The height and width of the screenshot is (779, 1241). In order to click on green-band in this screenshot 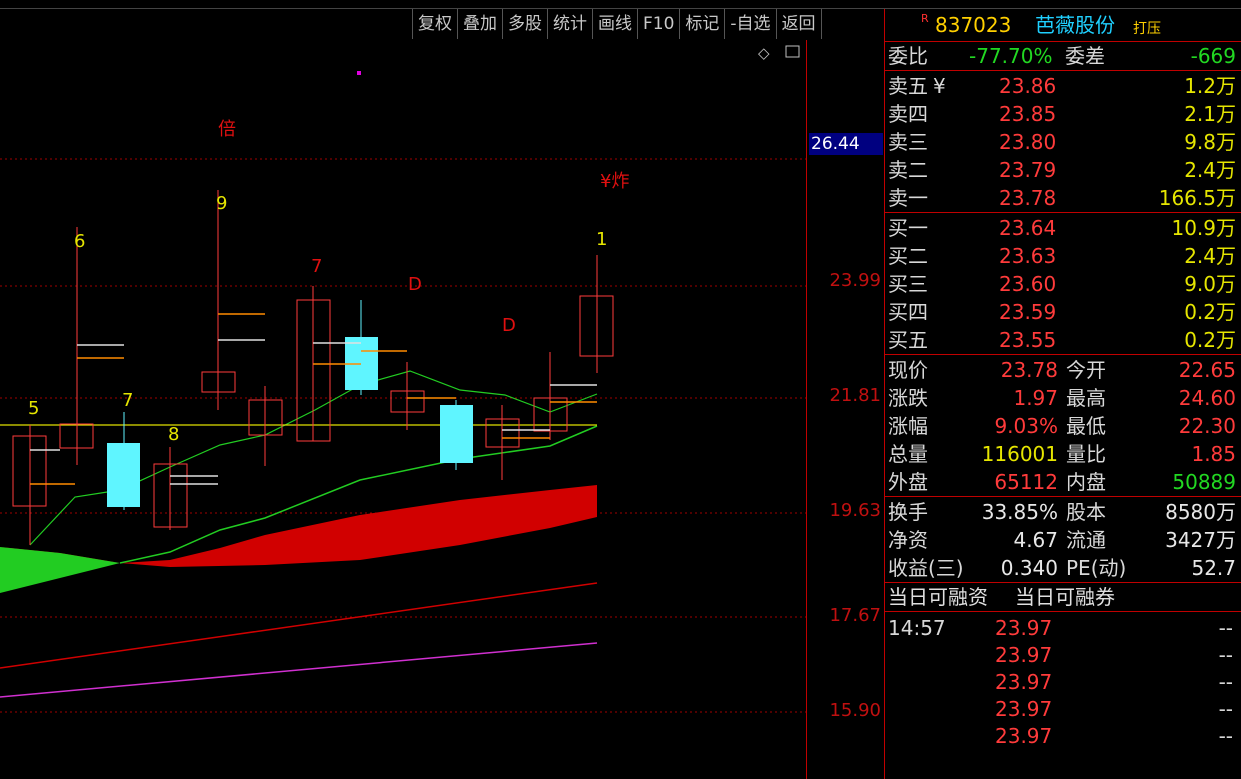, I will do `click(60, 570)`.